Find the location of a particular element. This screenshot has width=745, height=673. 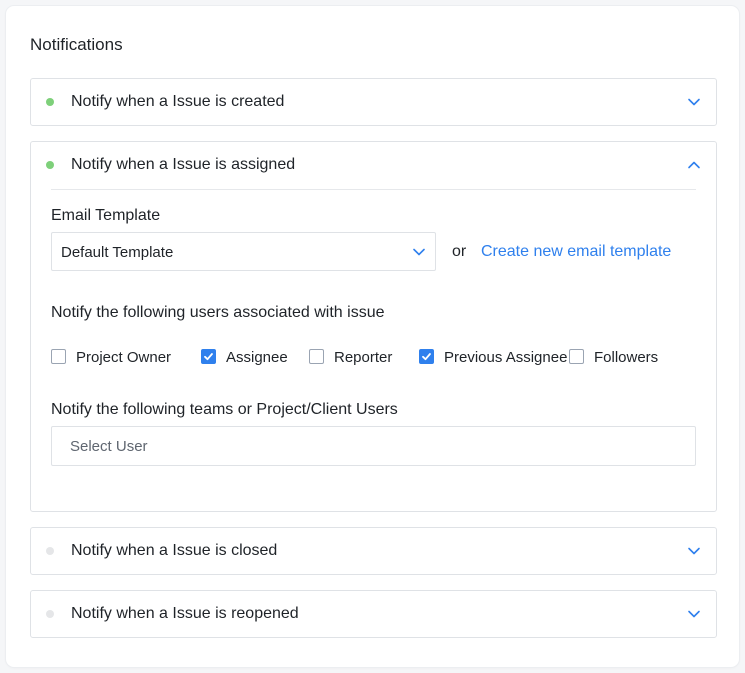

panel-header-issue-reopened: Notify when a Issue is reopened is located at coordinates (373, 614).